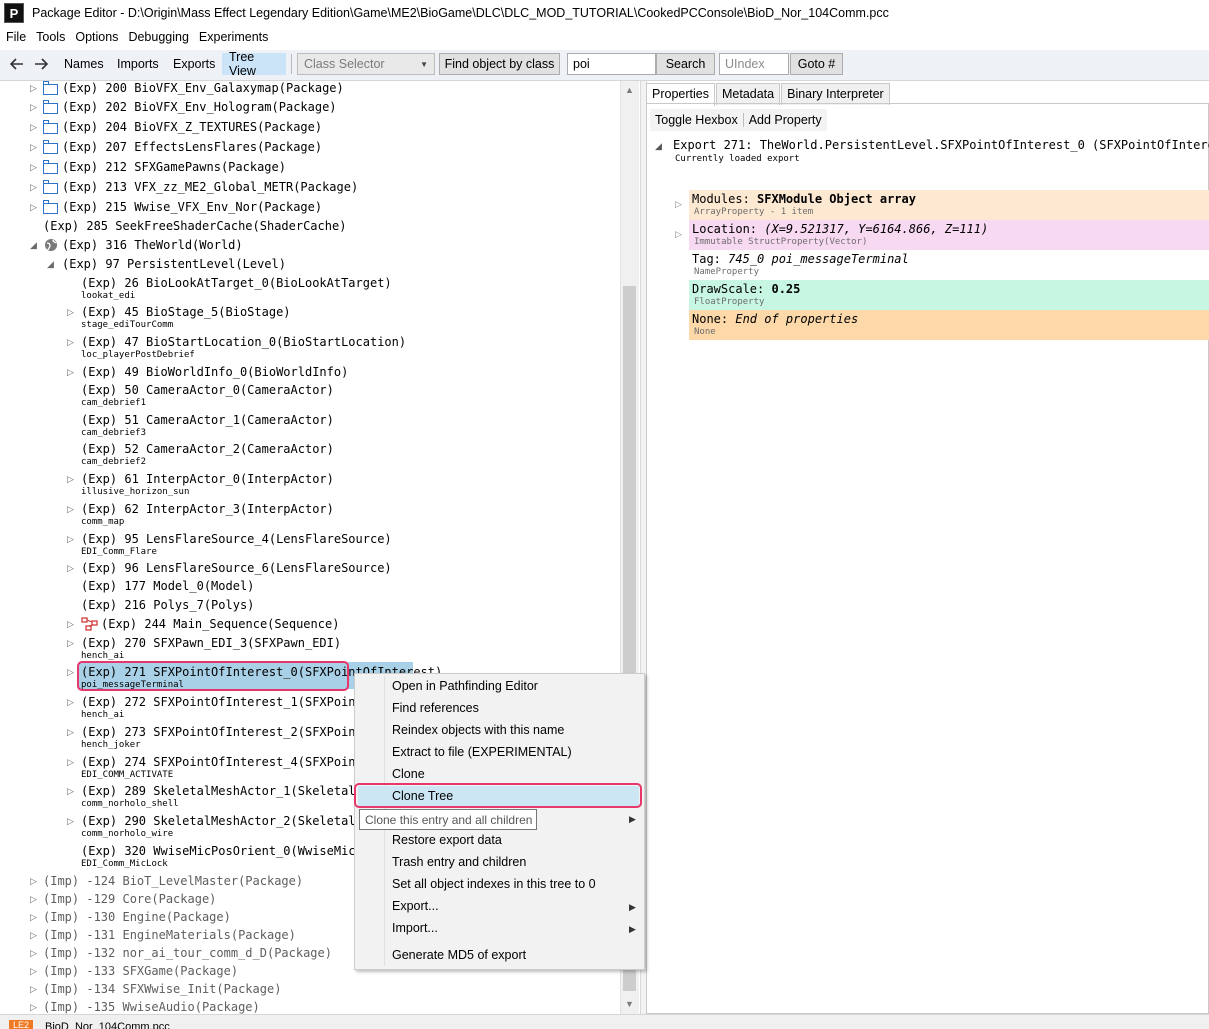 Image resolution: width=1209 pixels, height=1029 pixels. What do you see at coordinates (41, 64) in the screenshot?
I see `forward-button` at bounding box center [41, 64].